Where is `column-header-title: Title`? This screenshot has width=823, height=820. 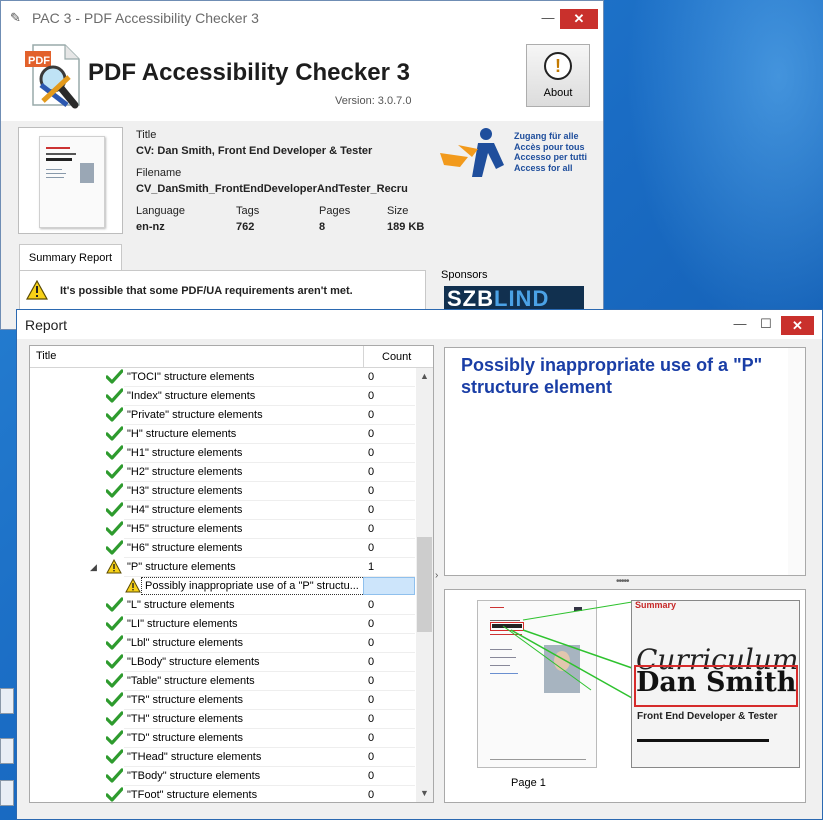
column-header-title: Title is located at coordinates (46, 356).